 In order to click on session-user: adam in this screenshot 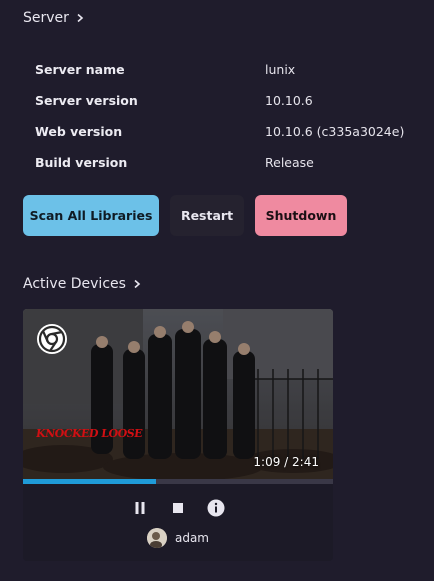, I will do `click(178, 538)`.